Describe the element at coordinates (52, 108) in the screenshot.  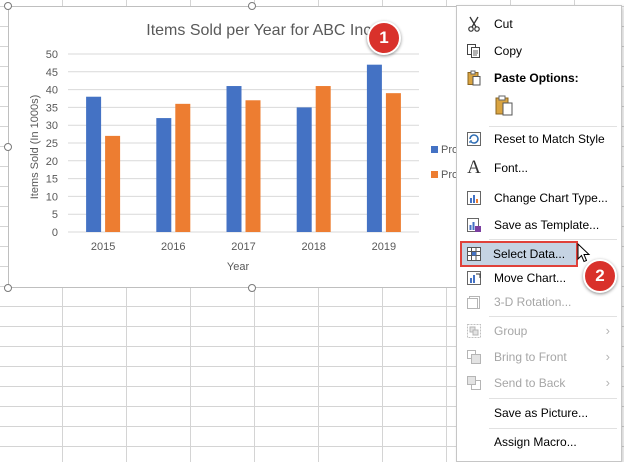
I see `y-tick-label: 35` at that location.